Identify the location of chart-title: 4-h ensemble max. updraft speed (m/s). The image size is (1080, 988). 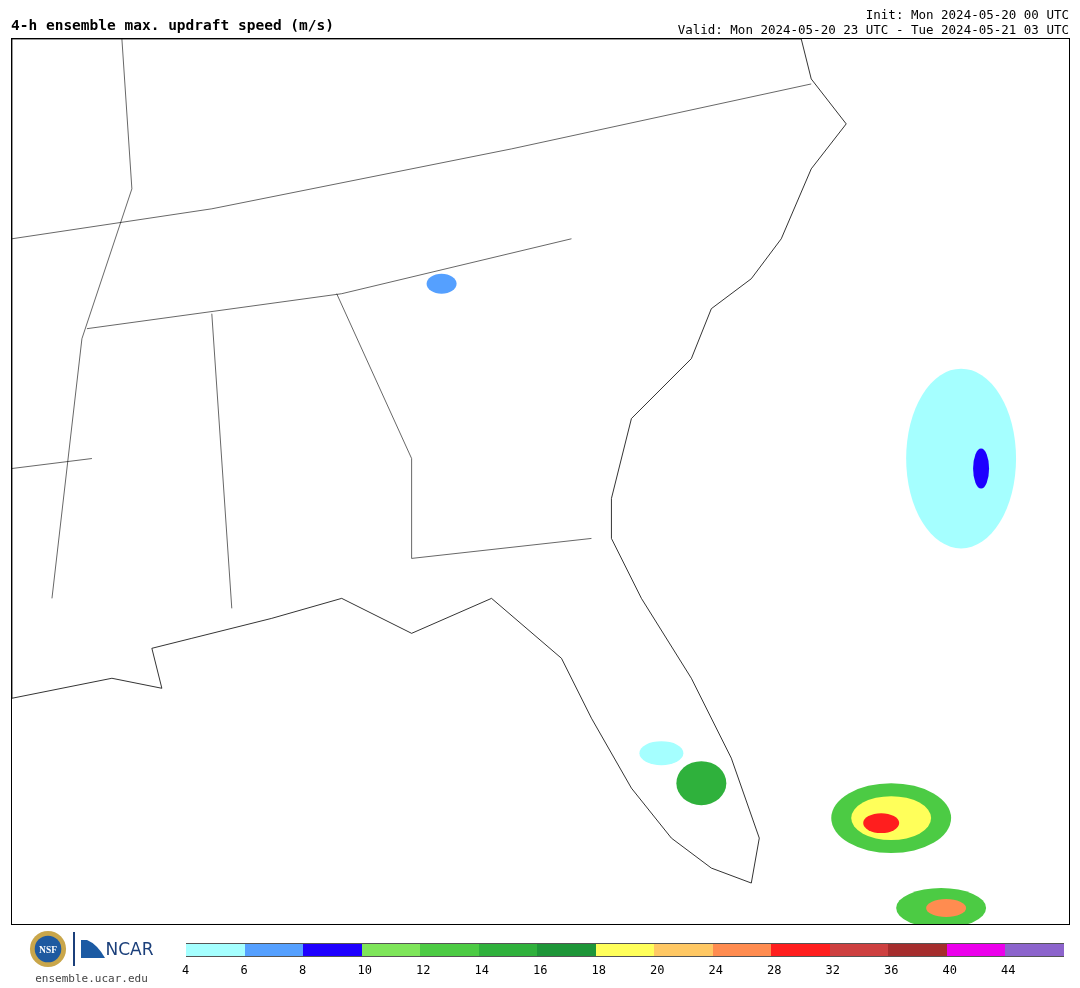
(172, 25).